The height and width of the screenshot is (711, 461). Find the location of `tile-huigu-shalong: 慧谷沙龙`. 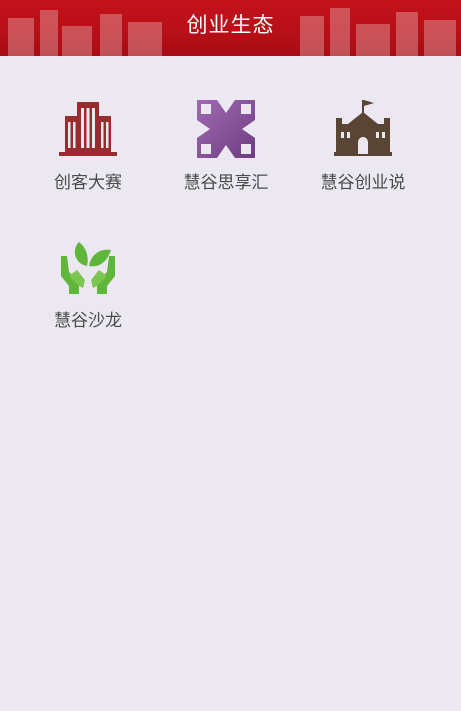

tile-huigu-shalong: 慧谷沙龙 is located at coordinates (88, 284).